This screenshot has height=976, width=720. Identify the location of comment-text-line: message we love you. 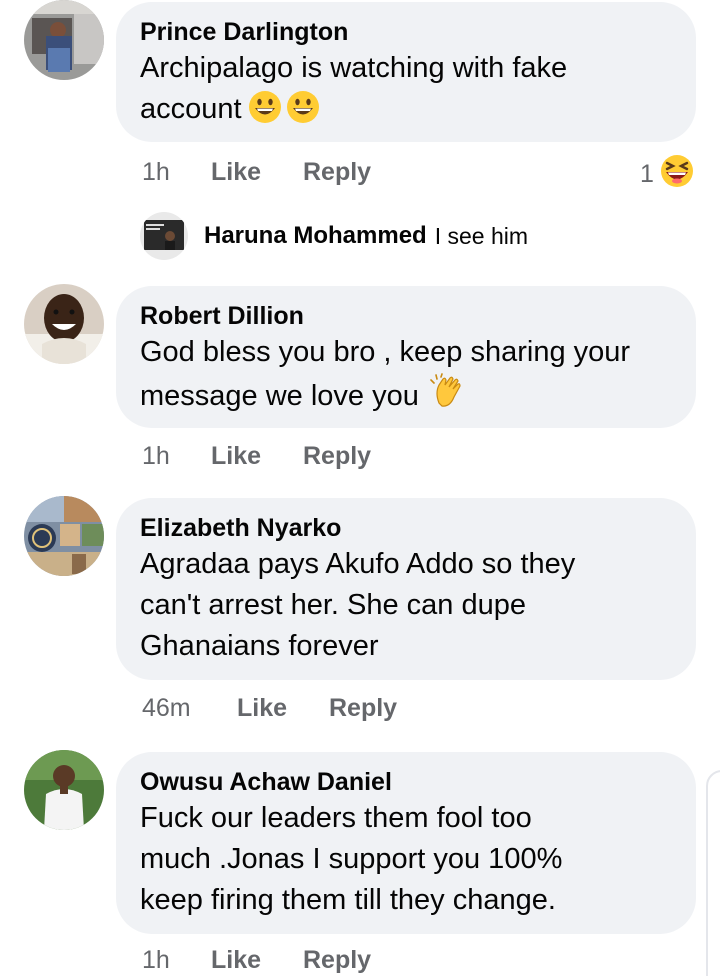
(279, 396).